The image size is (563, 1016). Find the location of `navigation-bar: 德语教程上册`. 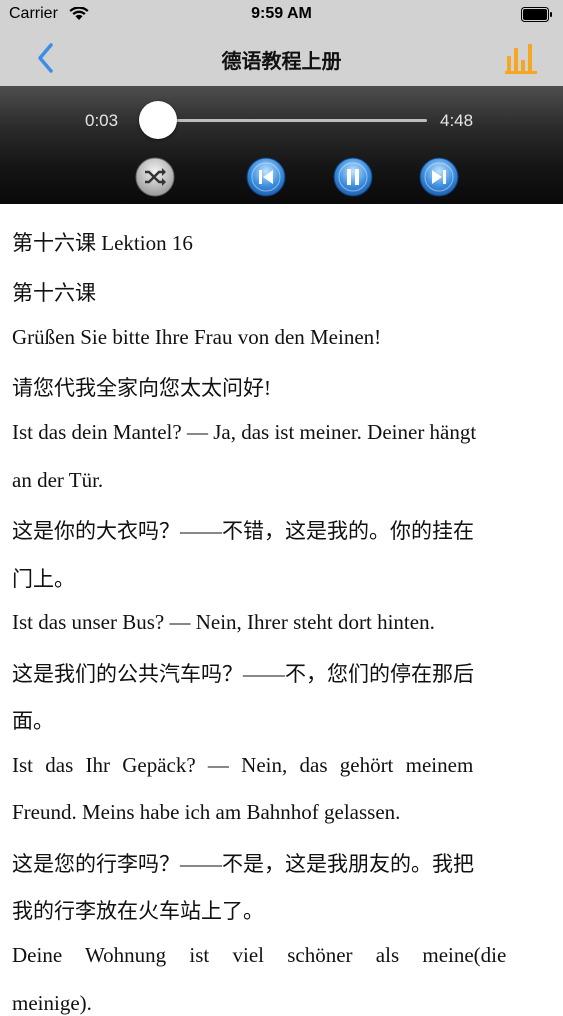

navigation-bar: 德语教程上册 is located at coordinates (281, 58).